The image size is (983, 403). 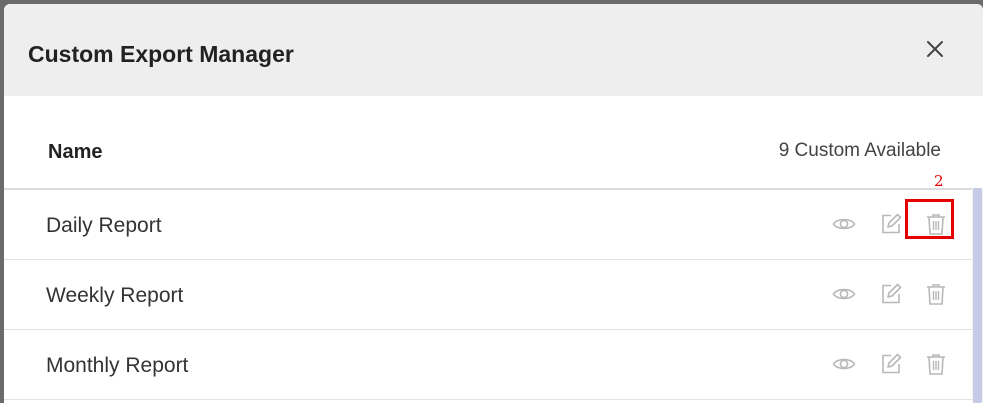 What do you see at coordinates (75, 152) in the screenshot?
I see `name-column-header: Name` at bounding box center [75, 152].